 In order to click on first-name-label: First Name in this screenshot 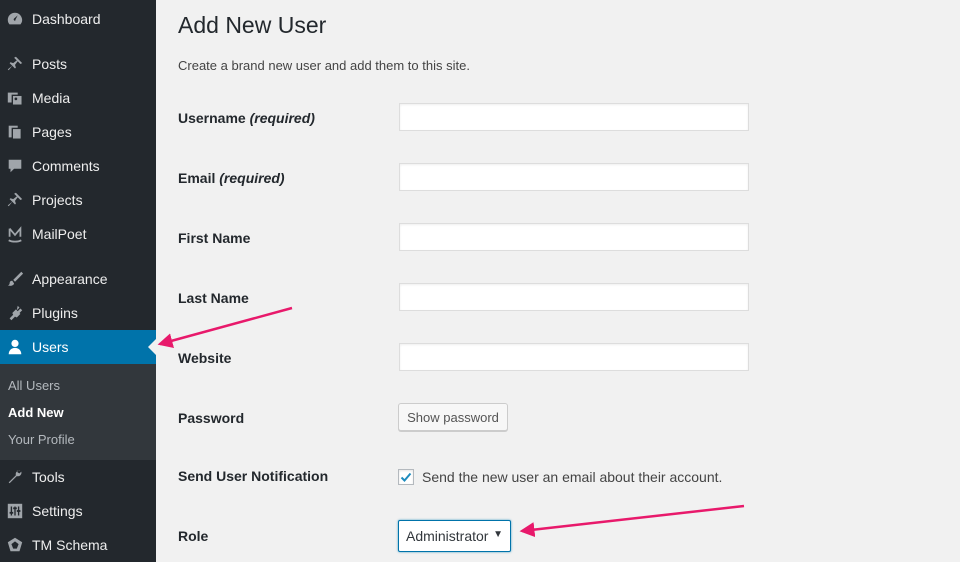, I will do `click(214, 238)`.